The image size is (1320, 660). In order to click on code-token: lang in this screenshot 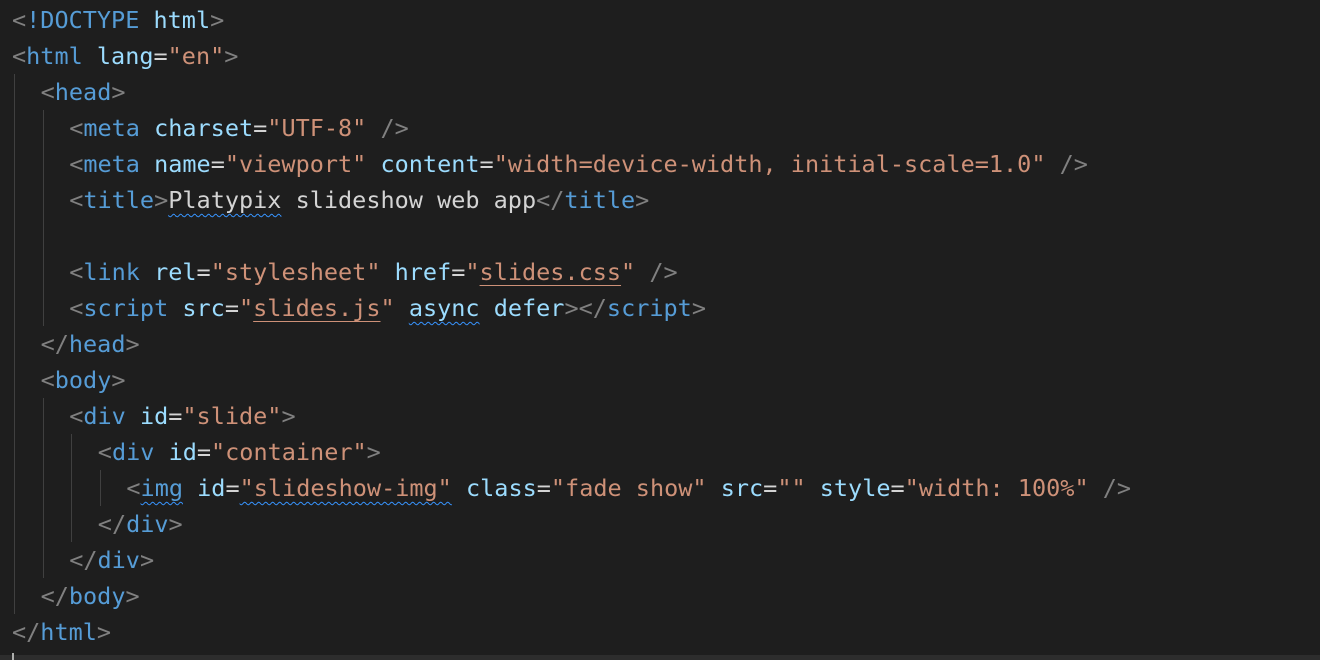, I will do `click(125, 56)`.